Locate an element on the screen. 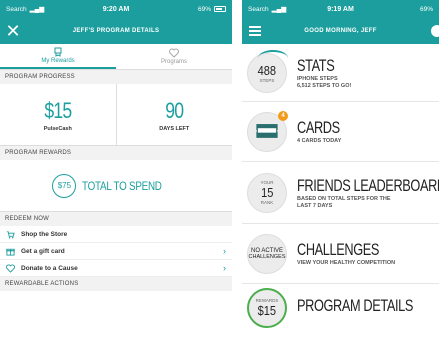  badge-number: 488 is located at coordinates (267, 70).